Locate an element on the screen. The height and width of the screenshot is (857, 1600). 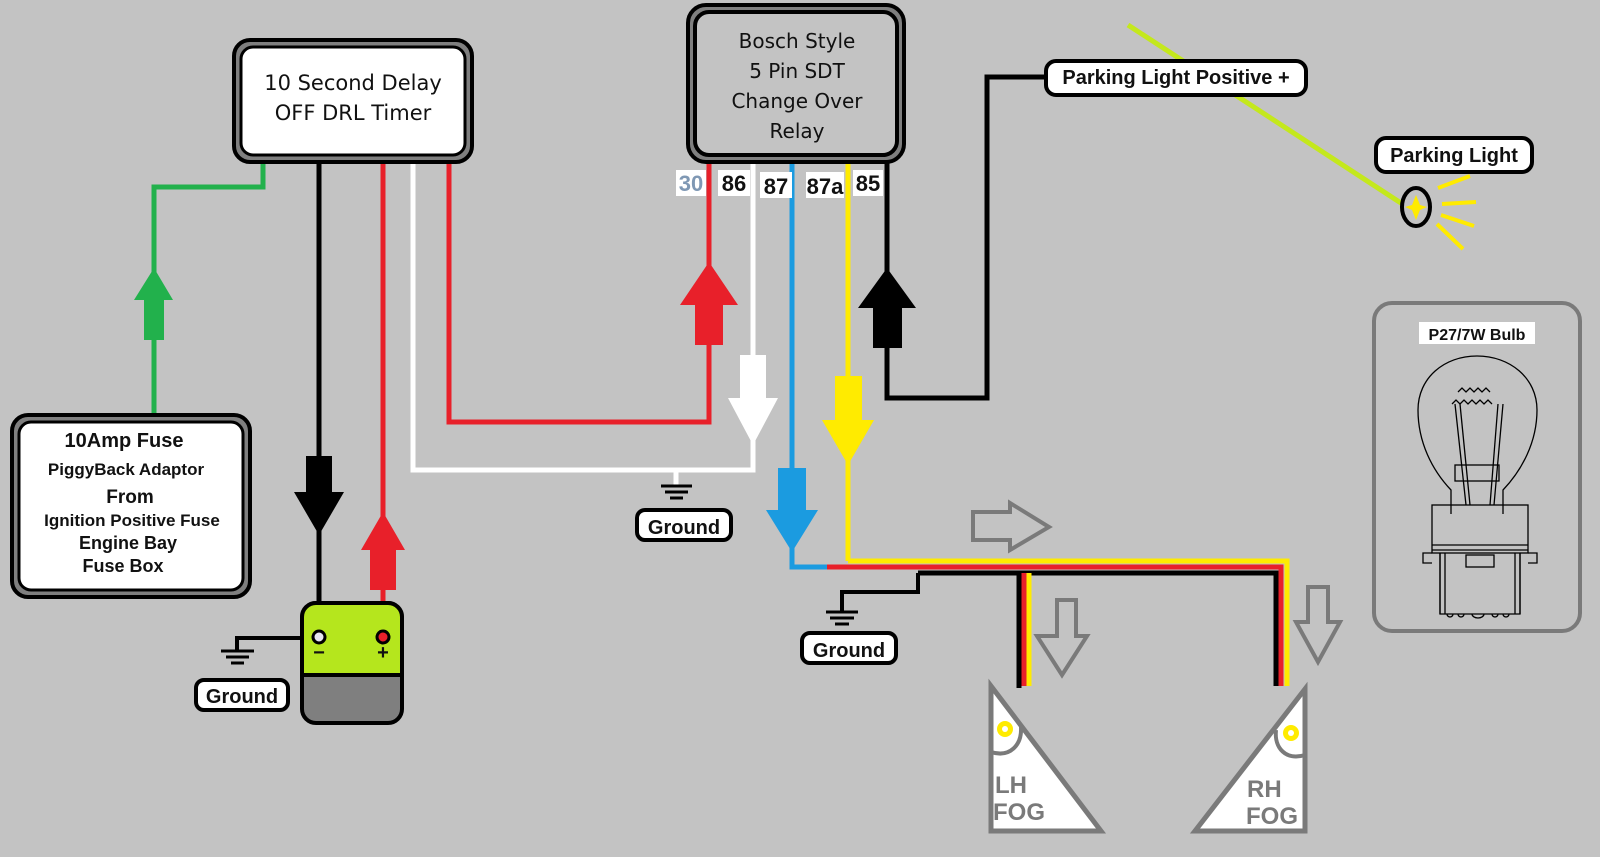
fuse-line6: Fuse Box is located at coordinates (122, 566).